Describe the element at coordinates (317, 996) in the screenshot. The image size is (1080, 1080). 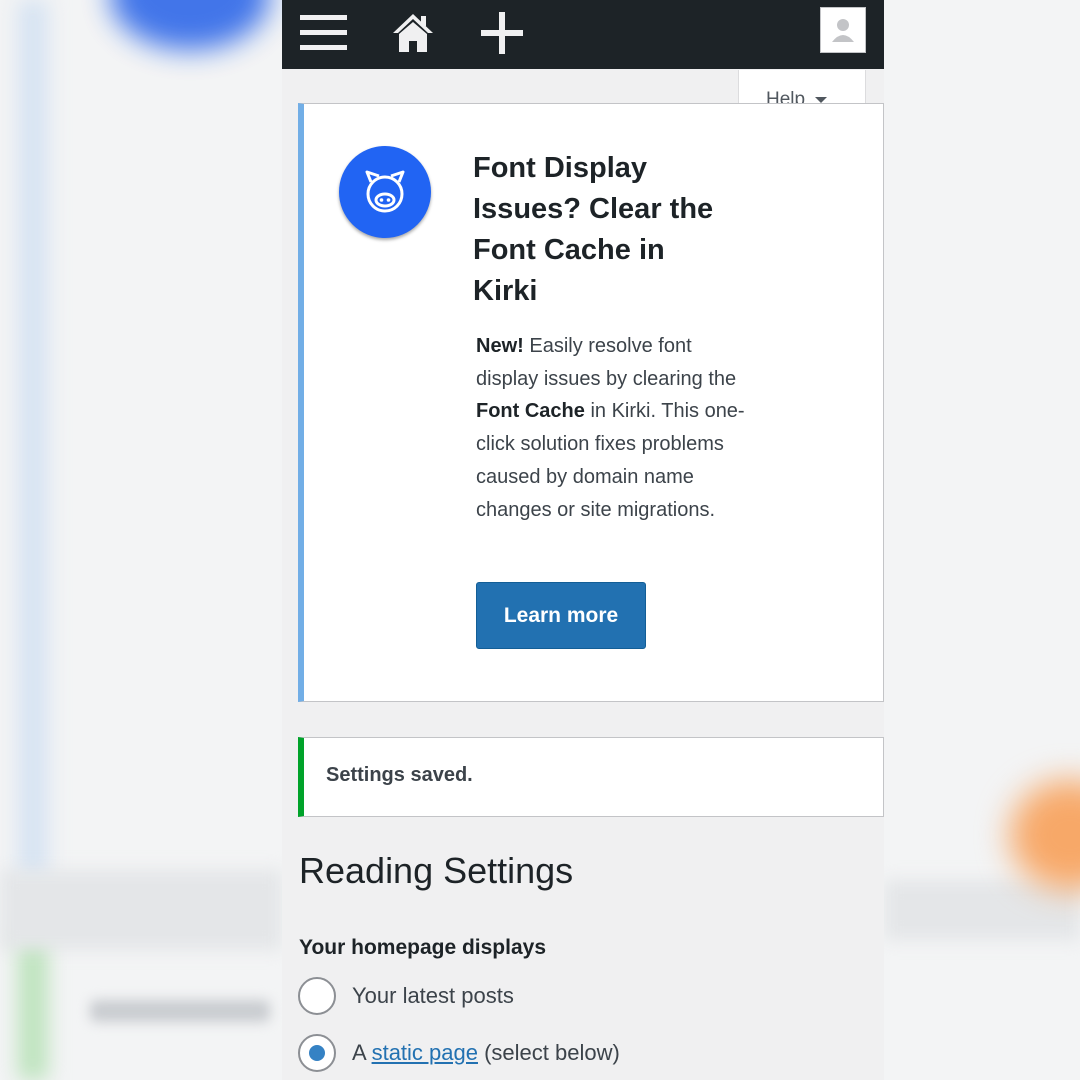
I see `latest-posts-radio` at that location.